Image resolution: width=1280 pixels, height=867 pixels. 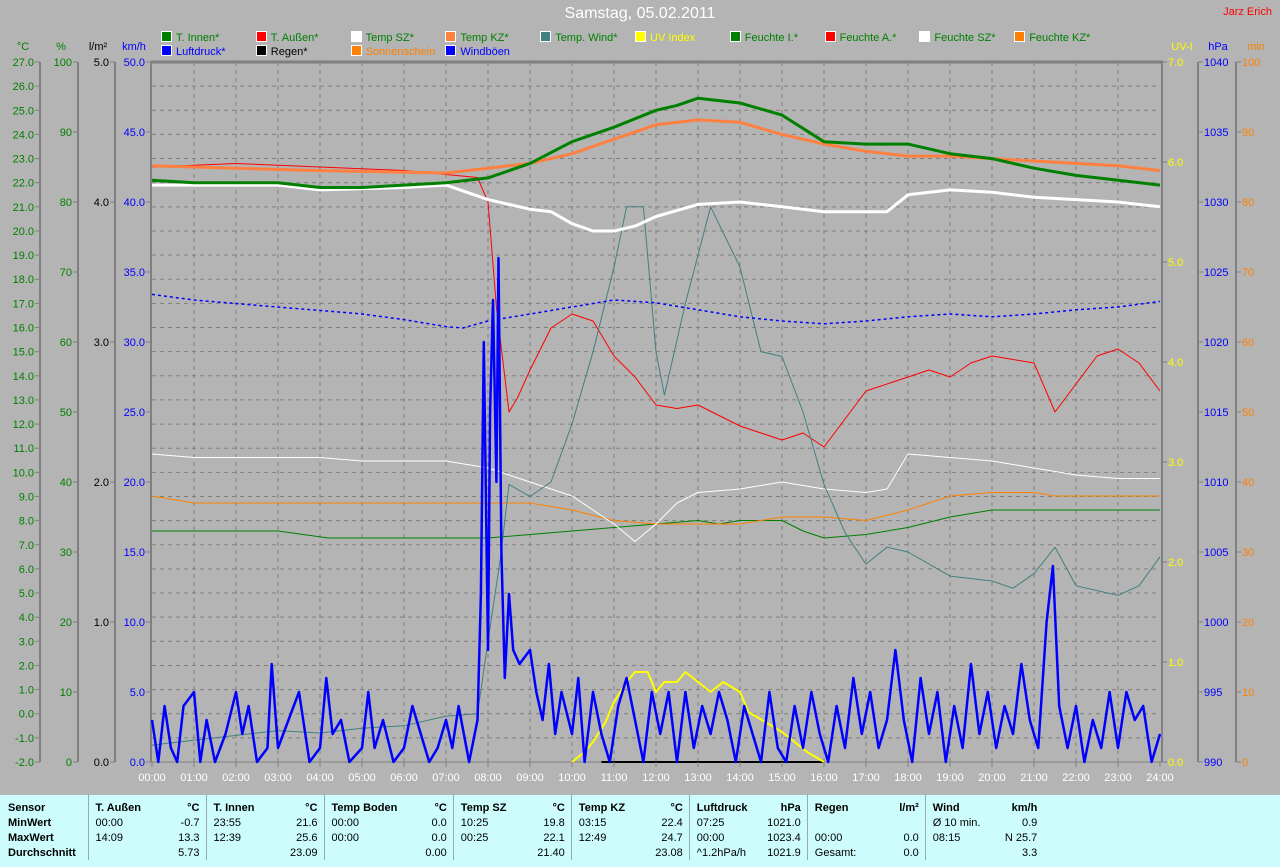 What do you see at coordinates (790, 807) in the screenshot?
I see `stats-column-unit: hPa` at bounding box center [790, 807].